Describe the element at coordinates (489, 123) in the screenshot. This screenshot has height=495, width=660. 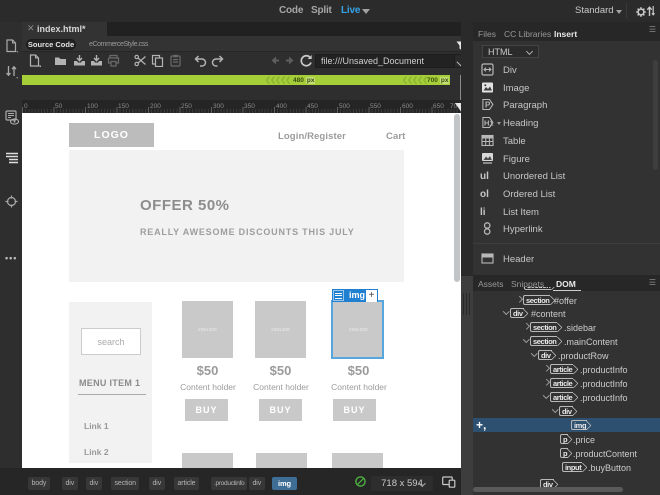
I see `svg-text: H1` at that location.